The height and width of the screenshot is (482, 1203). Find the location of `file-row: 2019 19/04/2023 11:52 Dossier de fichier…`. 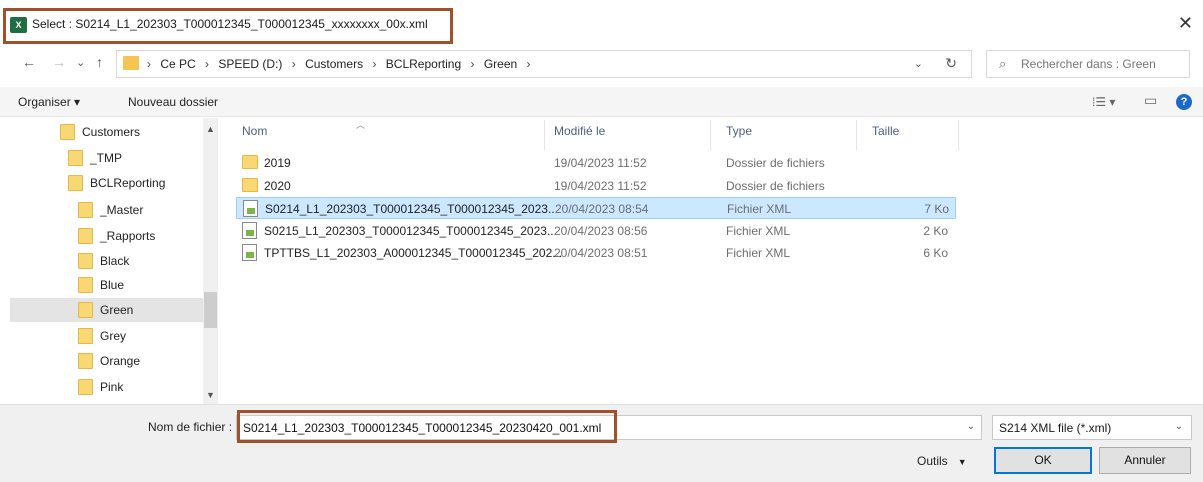

file-row: 2019 19/04/2023 11:52 Dossier de fichier… is located at coordinates (596, 163).